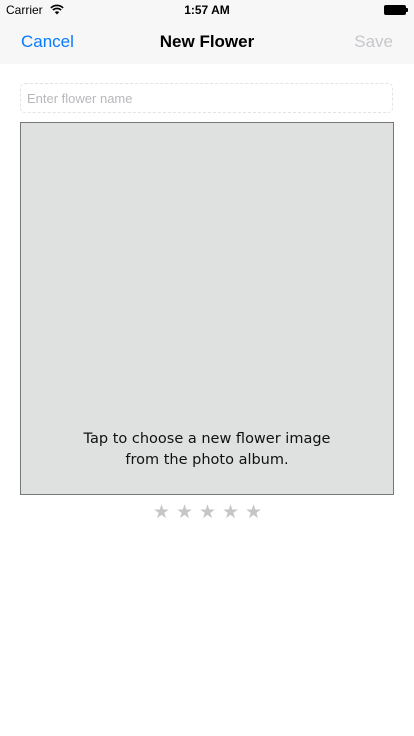 Image resolution: width=414 pixels, height=736 pixels. Describe the element at coordinates (396, 10) in the screenshot. I see `battery-icon` at that location.